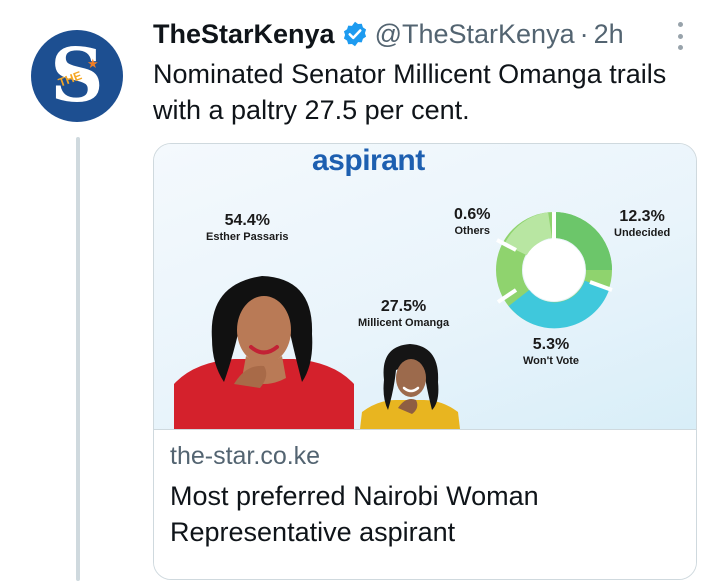 The width and height of the screenshot is (720, 581). I want to click on donut-name: Undecided, so click(642, 233).